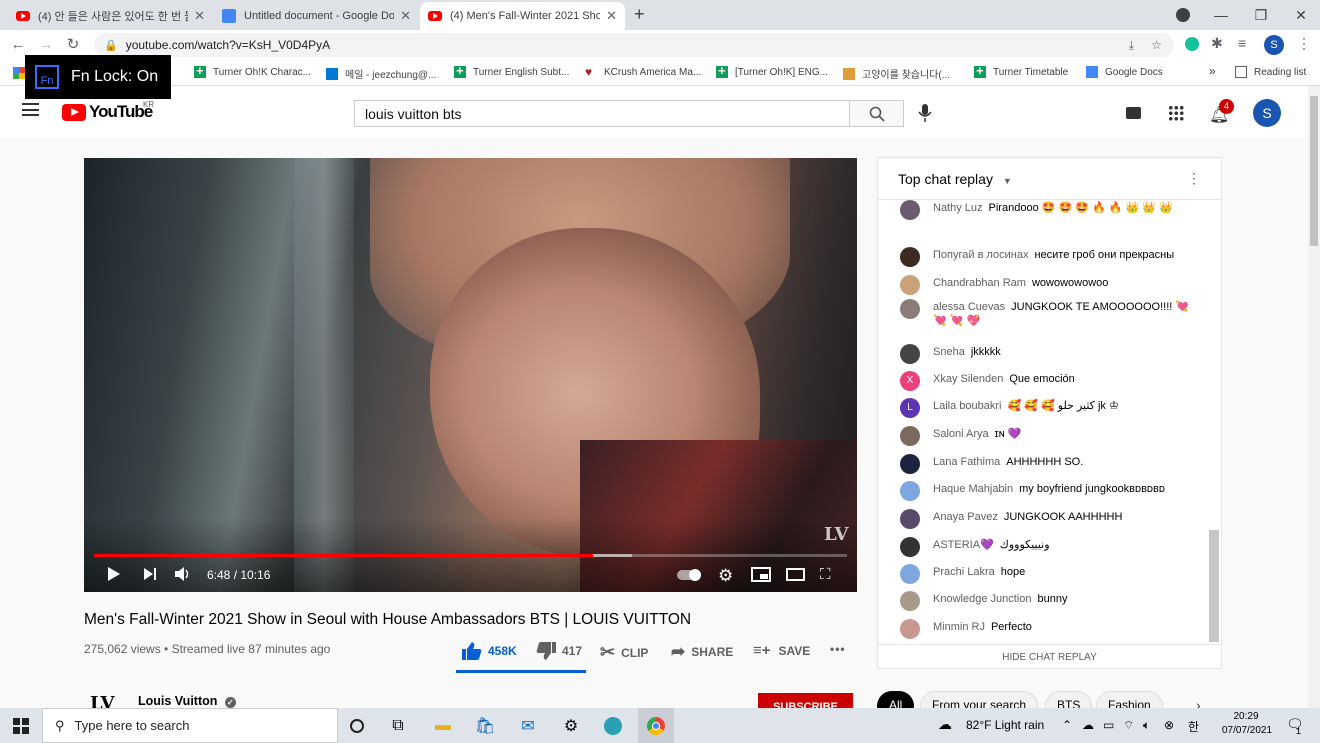  I want to click on fullscreen-icon: ⛶, so click(825, 574).